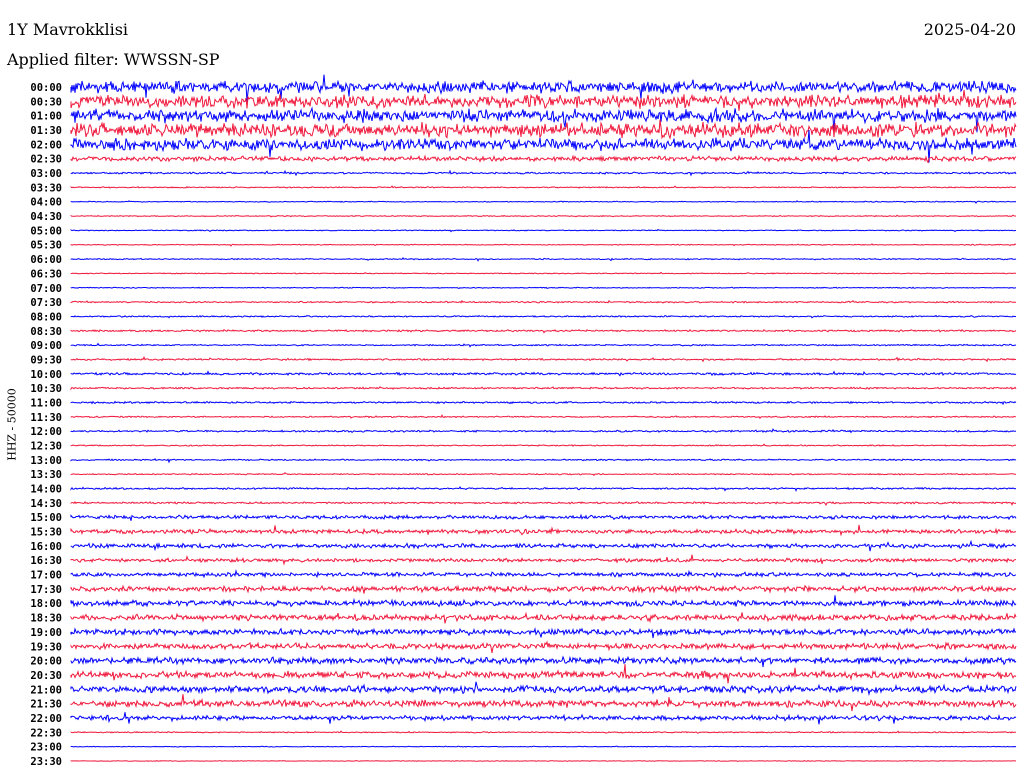  I want to click on time-tick-label: 04:00, so click(46, 203).